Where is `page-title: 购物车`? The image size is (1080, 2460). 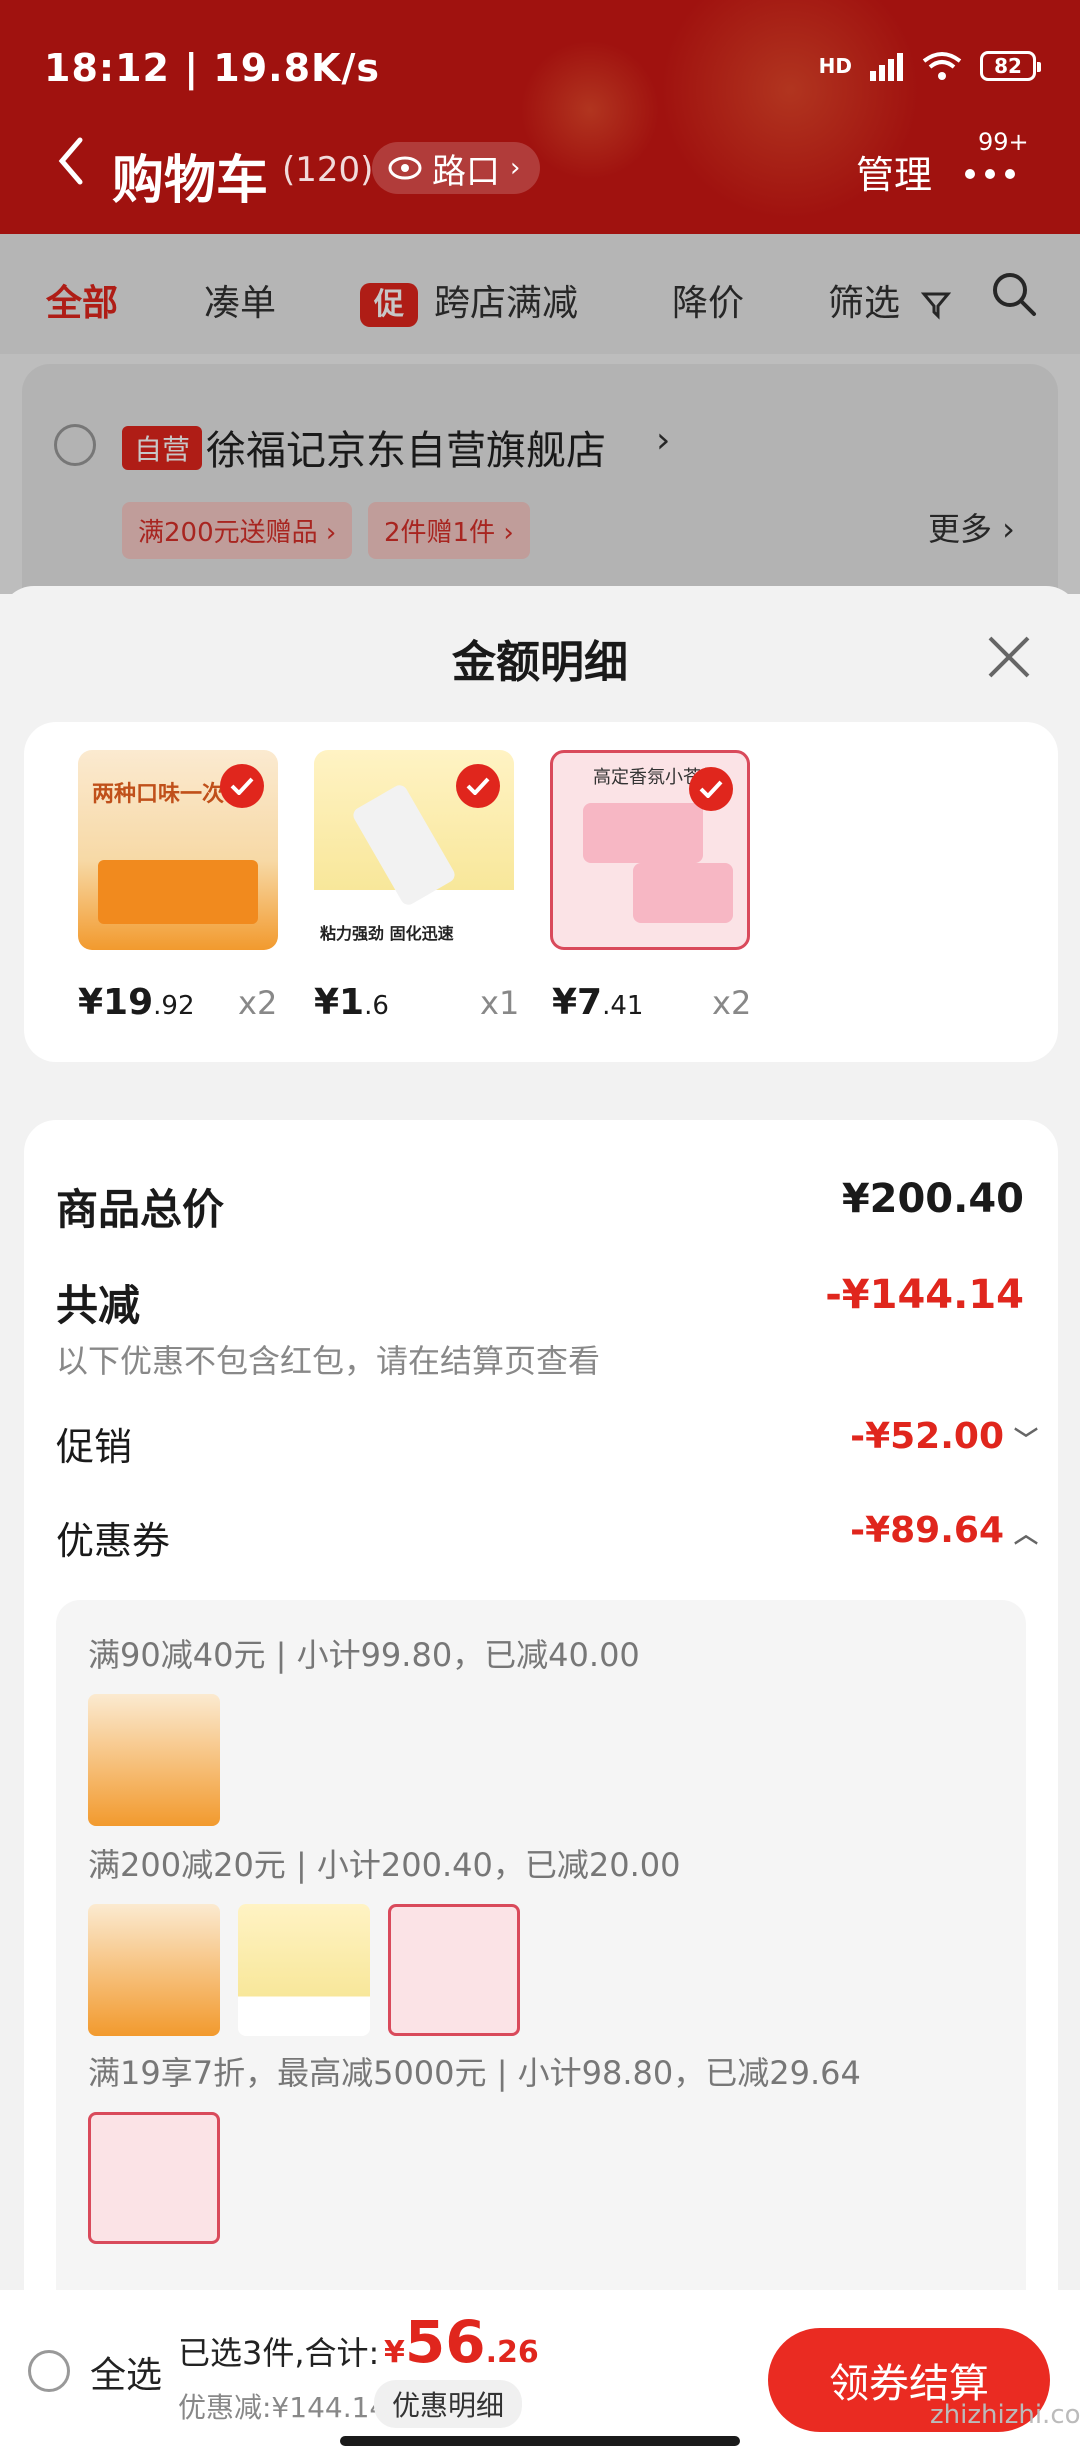
page-title: 购物车 is located at coordinates (190, 181).